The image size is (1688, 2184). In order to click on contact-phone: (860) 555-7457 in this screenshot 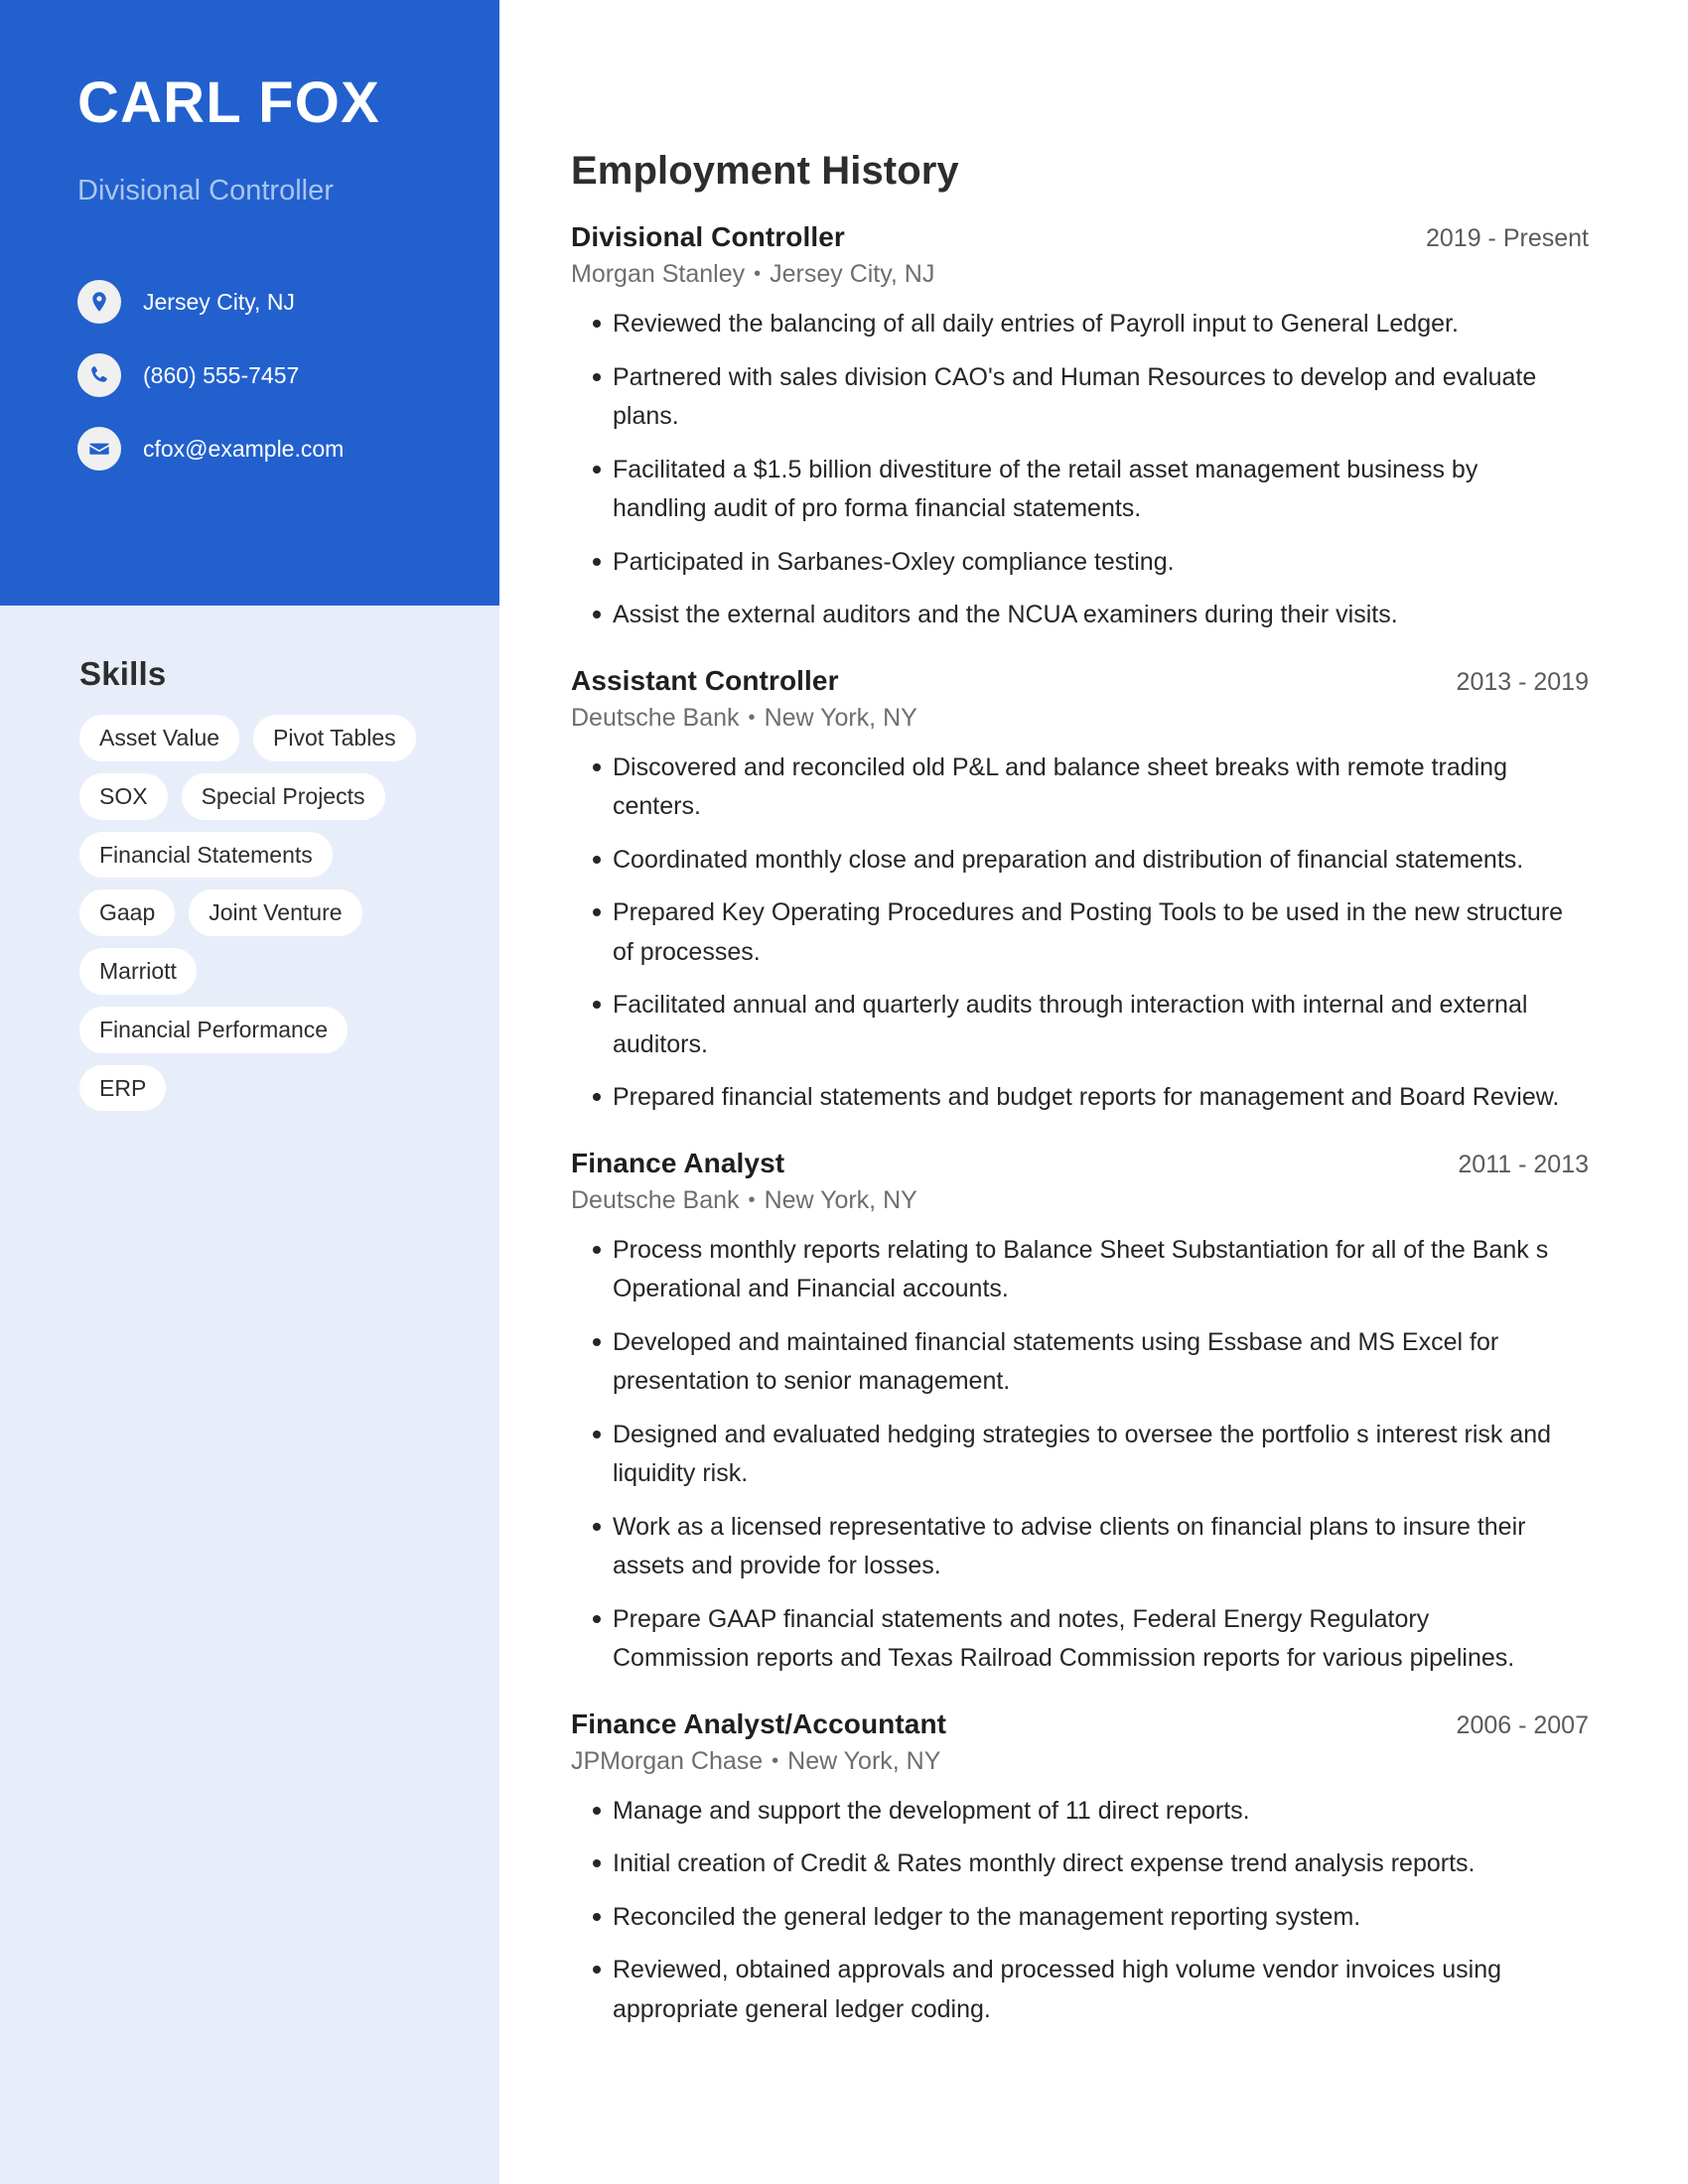, I will do `click(210, 375)`.